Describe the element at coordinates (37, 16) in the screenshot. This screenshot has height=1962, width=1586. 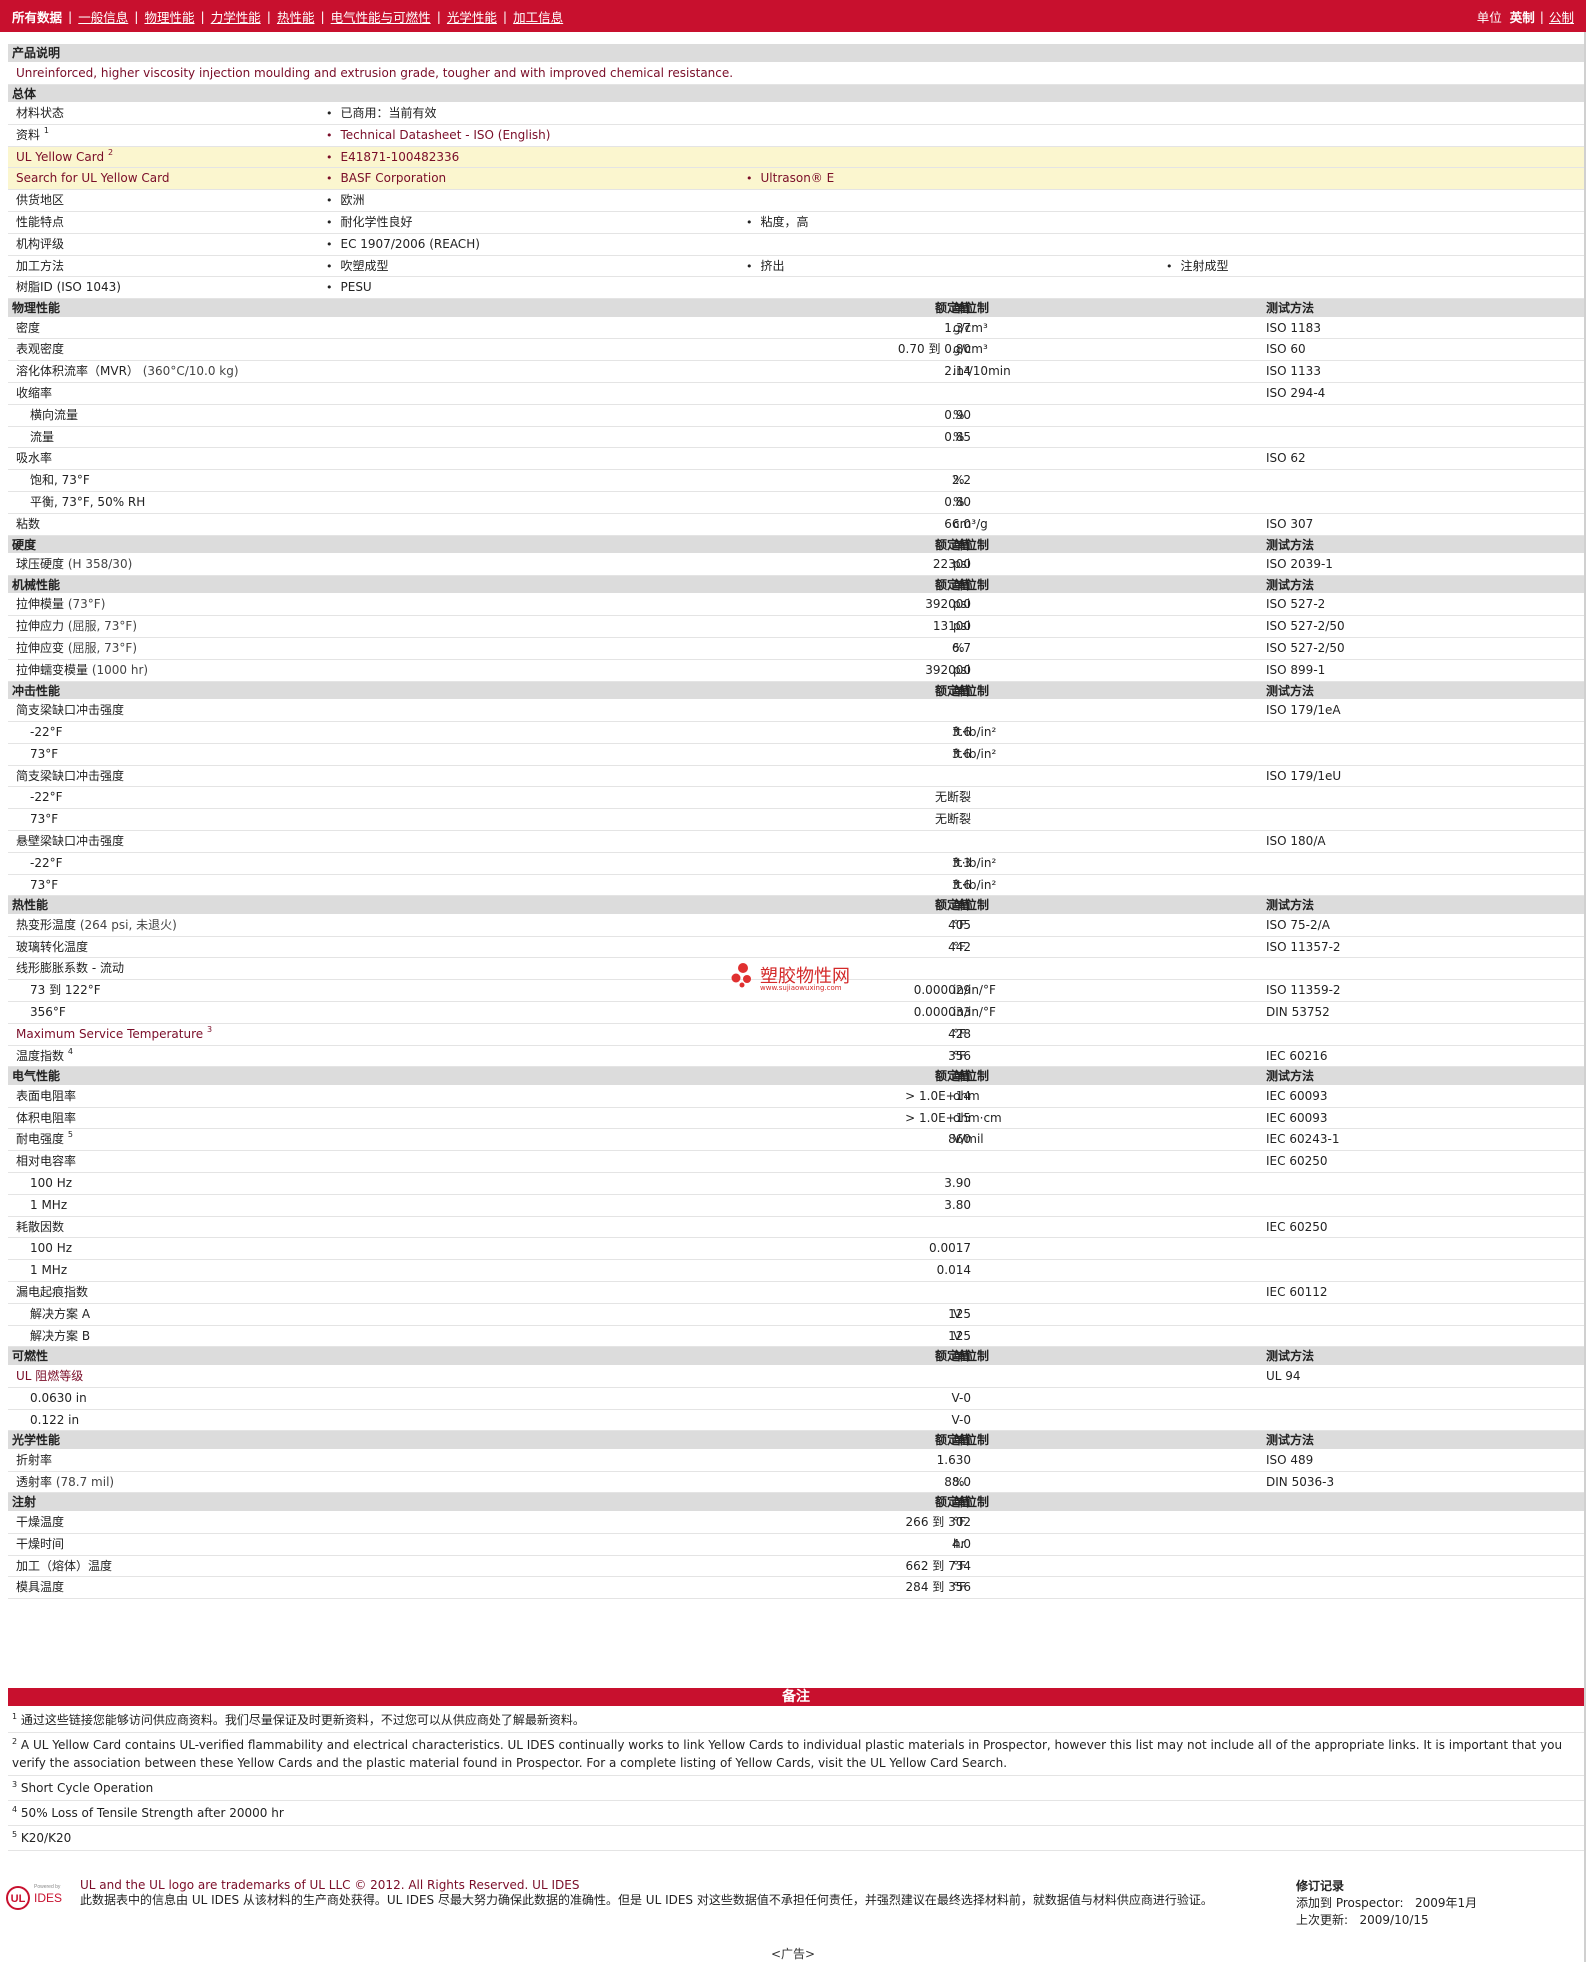
I see `tab-all-data: 所有数据` at that location.